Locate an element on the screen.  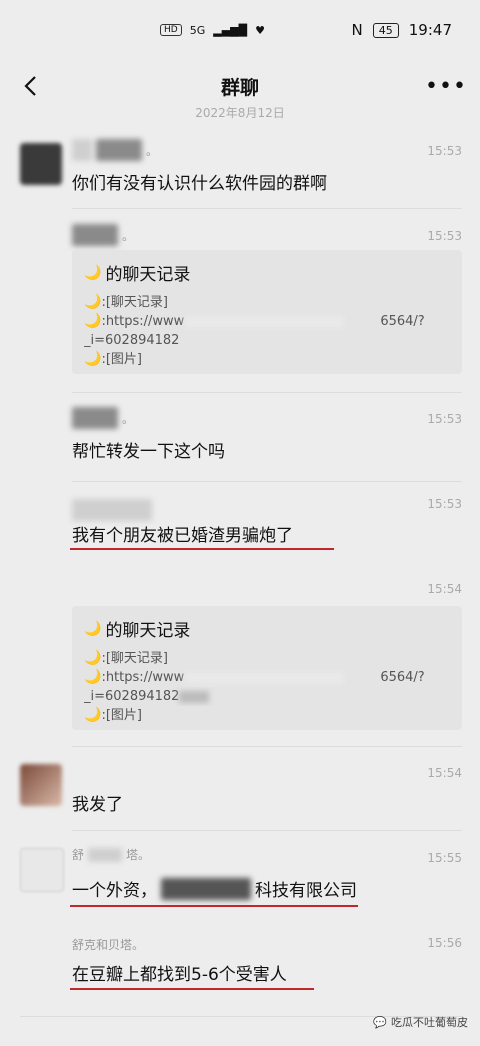
more-icon: ••• is located at coordinates (446, 86).